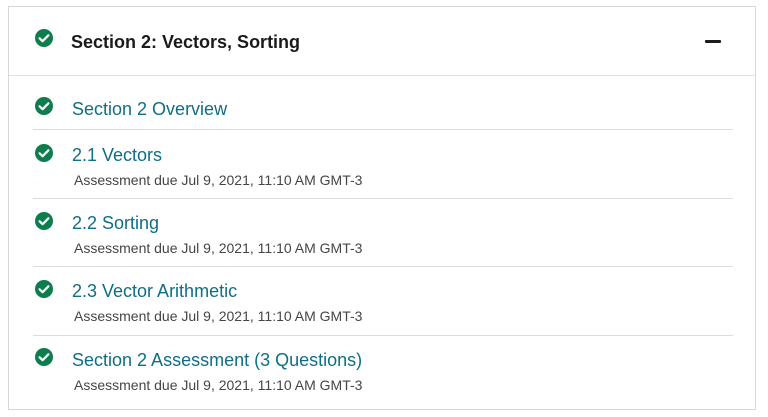 The image size is (768, 417). I want to click on minus-icon, so click(713, 41).